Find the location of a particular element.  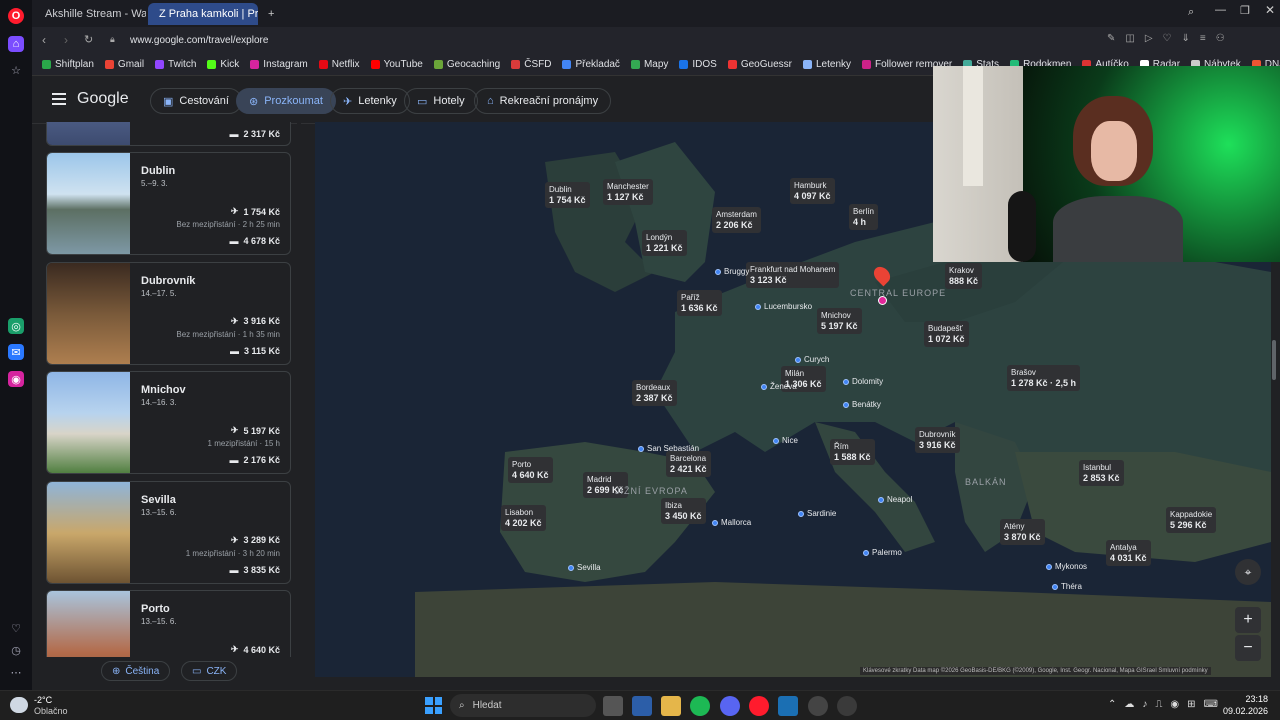

bookmark-item: Gmail is located at coordinates (124, 64).